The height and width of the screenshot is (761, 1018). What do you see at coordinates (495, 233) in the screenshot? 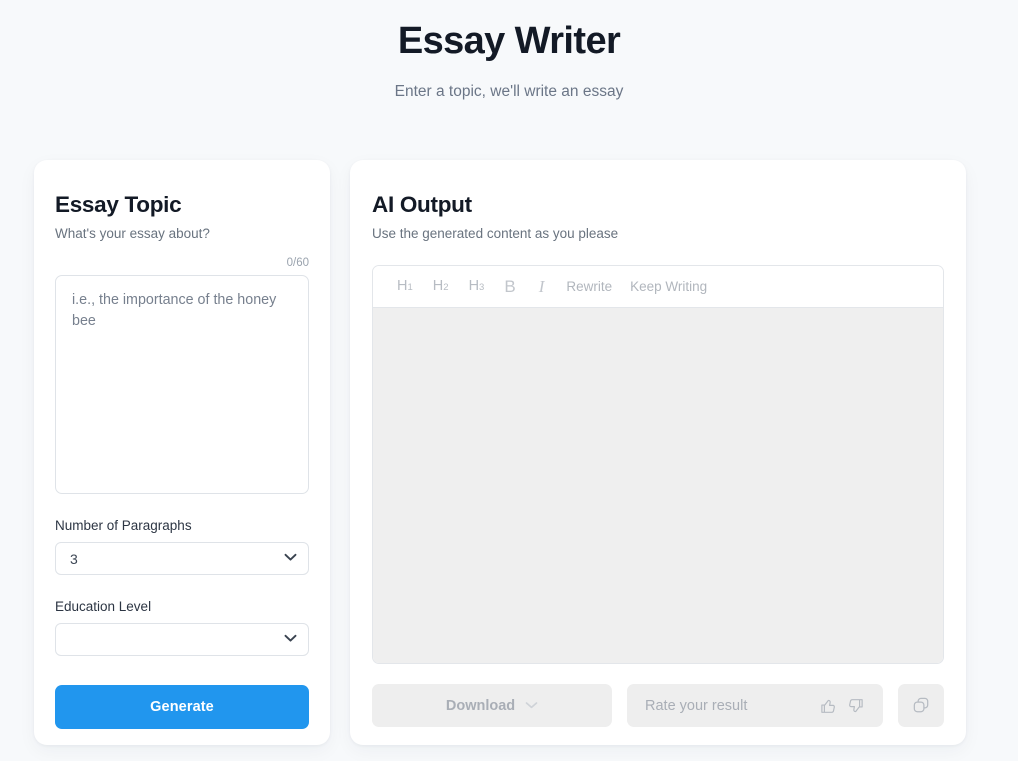
I see `ai-output-subtitle: Use the generated content as you please` at bounding box center [495, 233].